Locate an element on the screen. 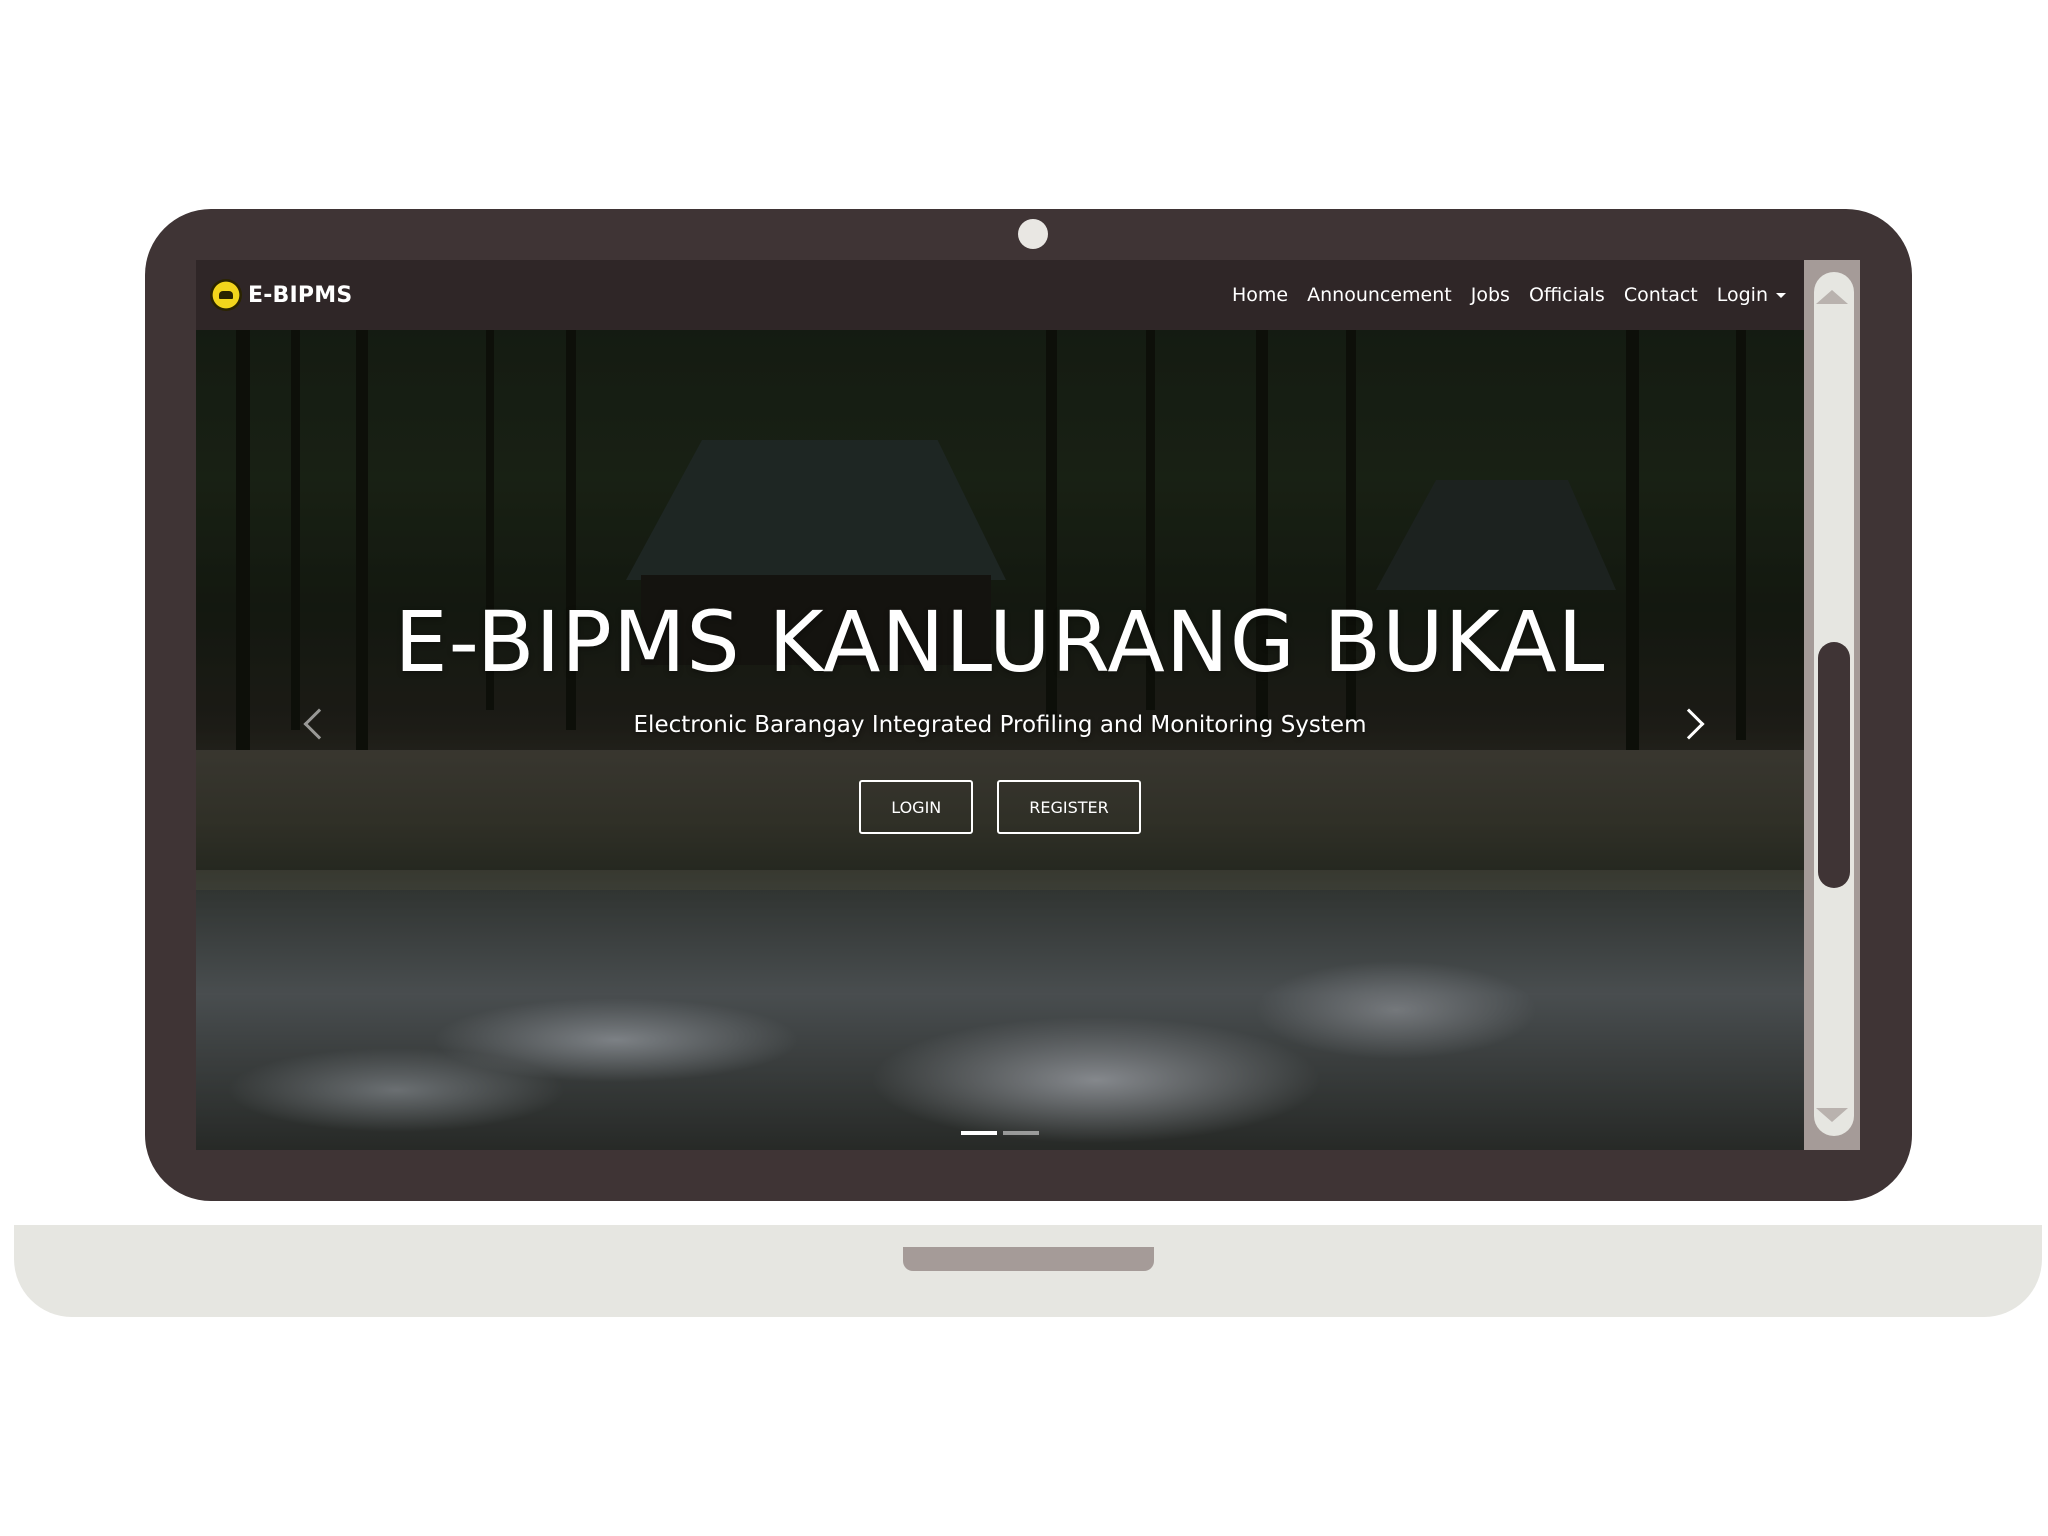 This screenshot has height=1536, width=2048. nav-jobs: Jobs is located at coordinates (1490, 295).